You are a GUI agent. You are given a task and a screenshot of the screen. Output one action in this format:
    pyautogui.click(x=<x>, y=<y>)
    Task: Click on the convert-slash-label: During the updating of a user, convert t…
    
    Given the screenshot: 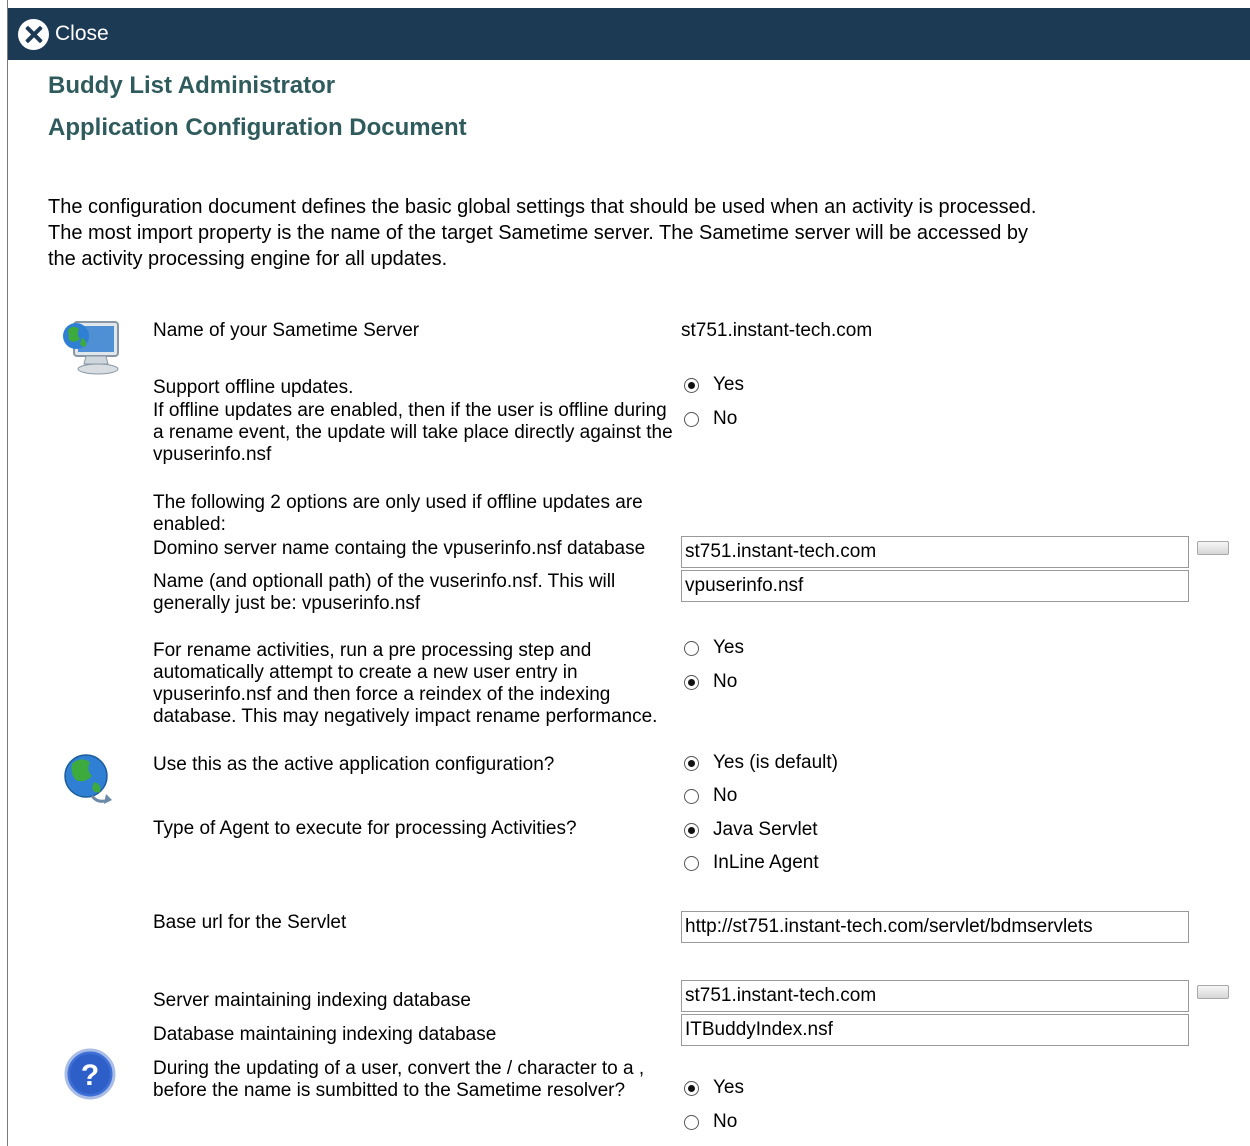 What is the action you would take?
    pyautogui.click(x=399, y=1079)
    